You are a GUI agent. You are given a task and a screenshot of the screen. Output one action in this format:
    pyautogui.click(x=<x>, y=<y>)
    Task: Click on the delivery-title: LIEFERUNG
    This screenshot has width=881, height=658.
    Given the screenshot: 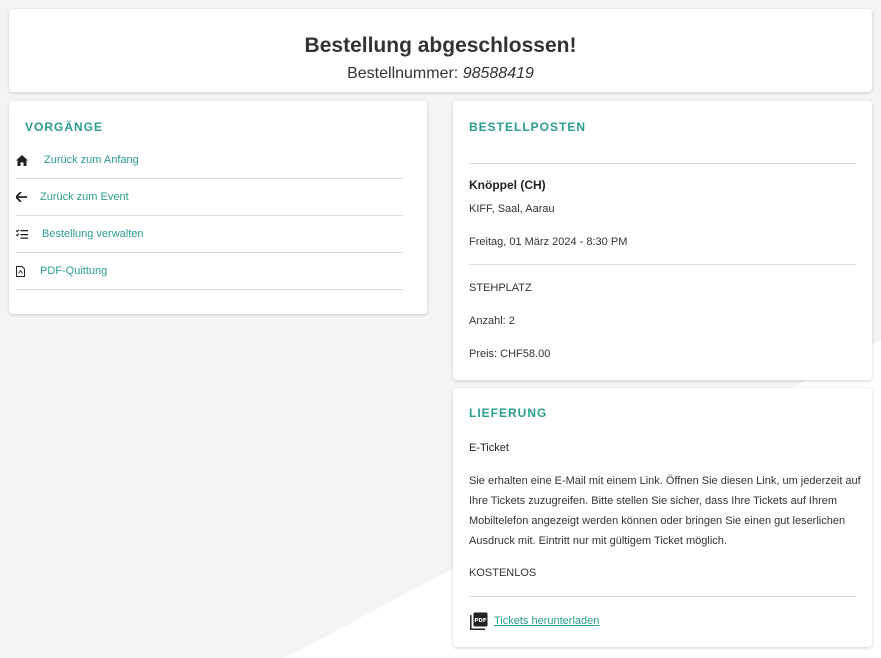 What is the action you would take?
    pyautogui.click(x=508, y=413)
    